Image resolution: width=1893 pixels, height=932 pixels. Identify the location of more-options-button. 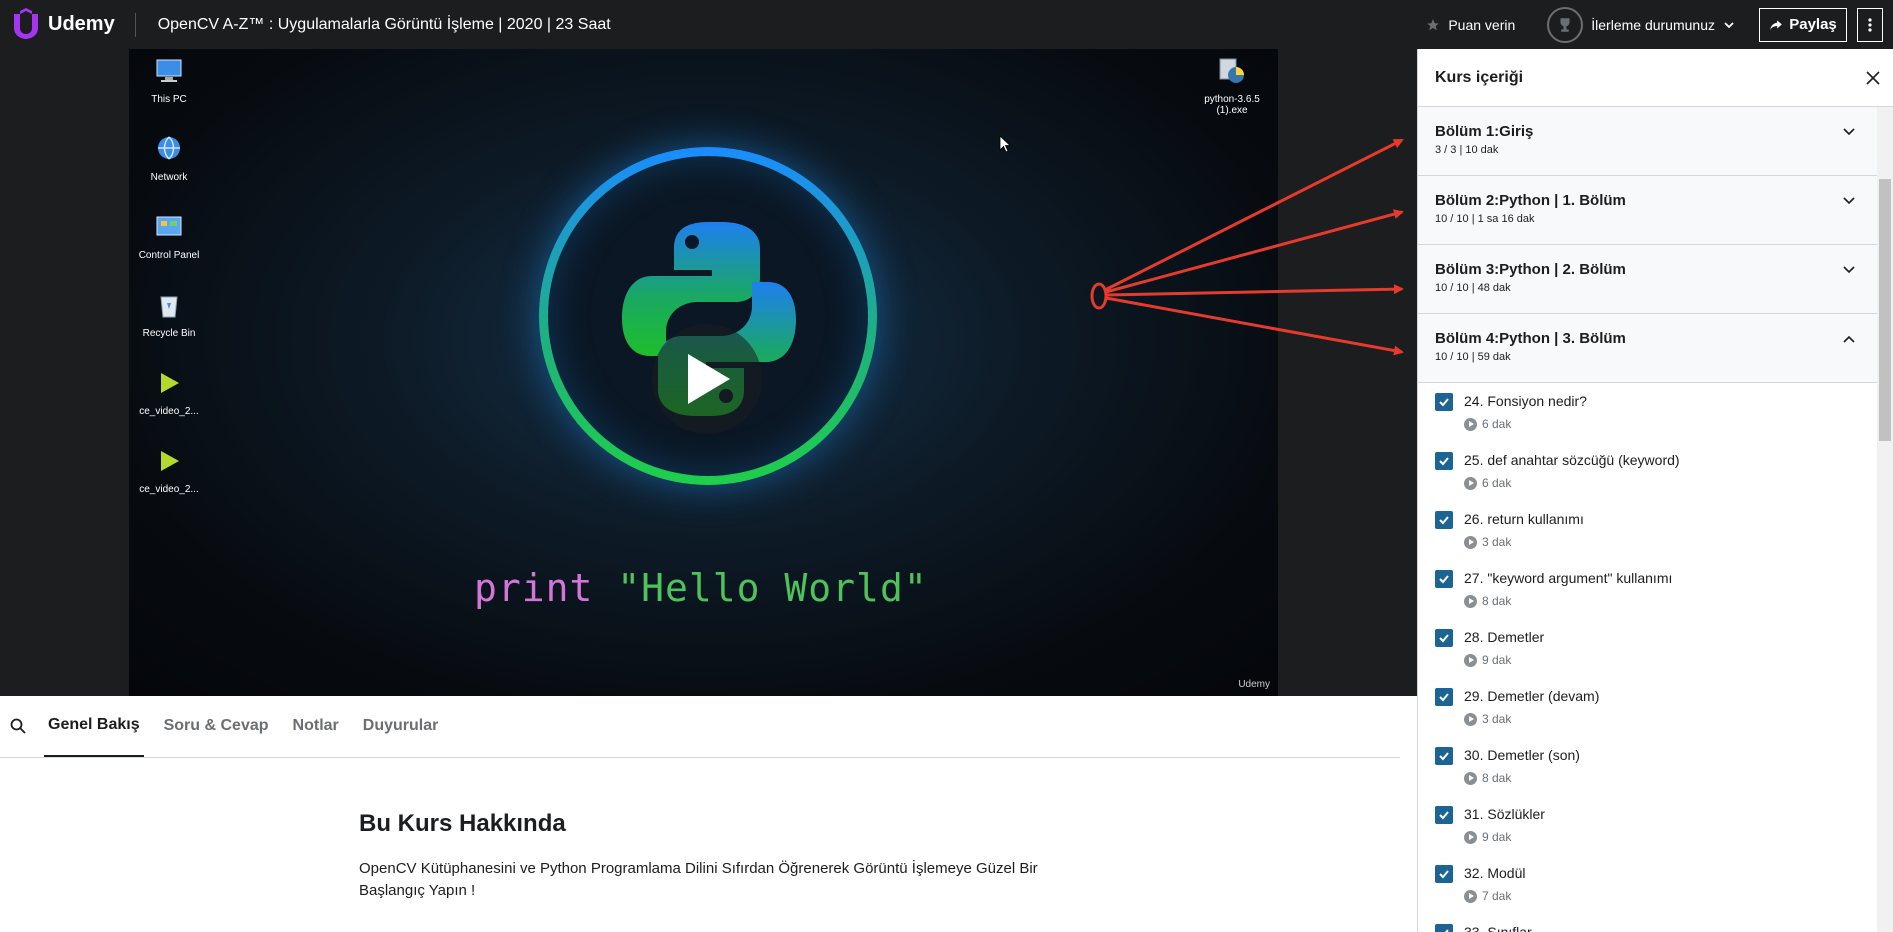
(1870, 24).